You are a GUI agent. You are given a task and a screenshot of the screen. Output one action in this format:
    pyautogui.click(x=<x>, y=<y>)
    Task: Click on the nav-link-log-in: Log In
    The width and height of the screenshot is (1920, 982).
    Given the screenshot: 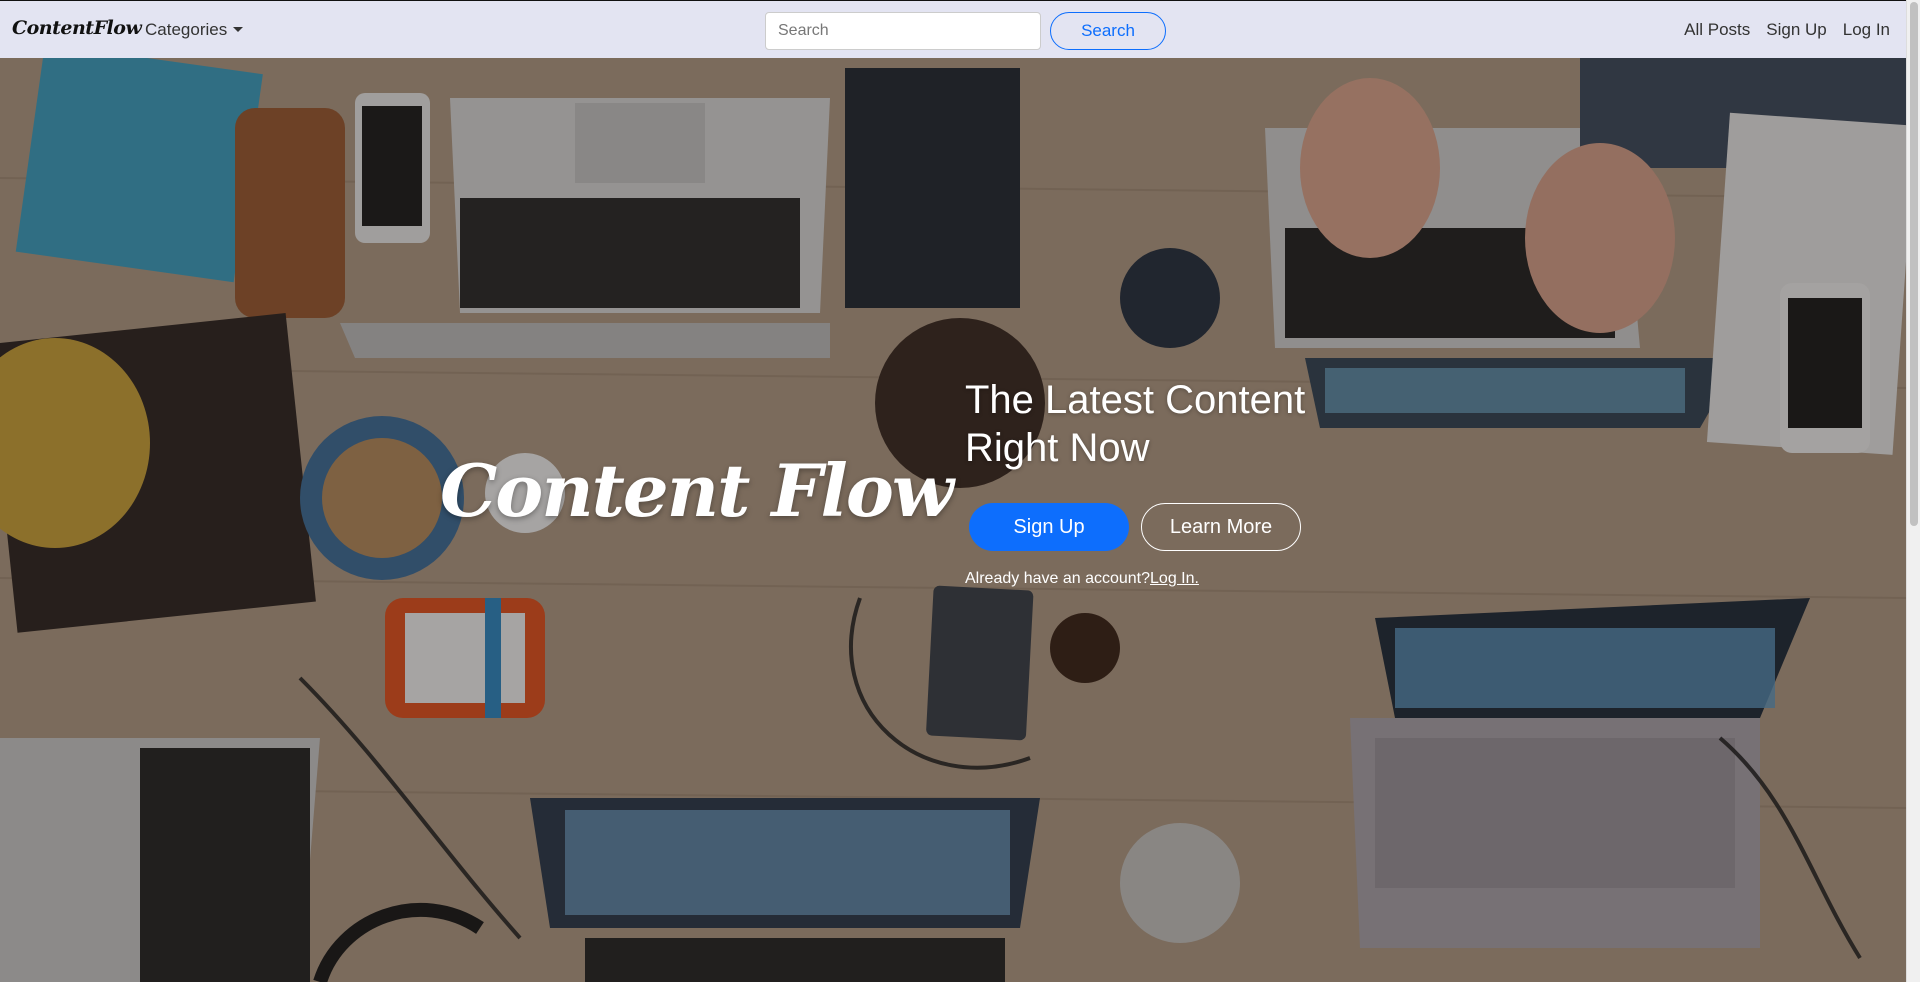 What is the action you would take?
    pyautogui.click(x=1866, y=30)
    